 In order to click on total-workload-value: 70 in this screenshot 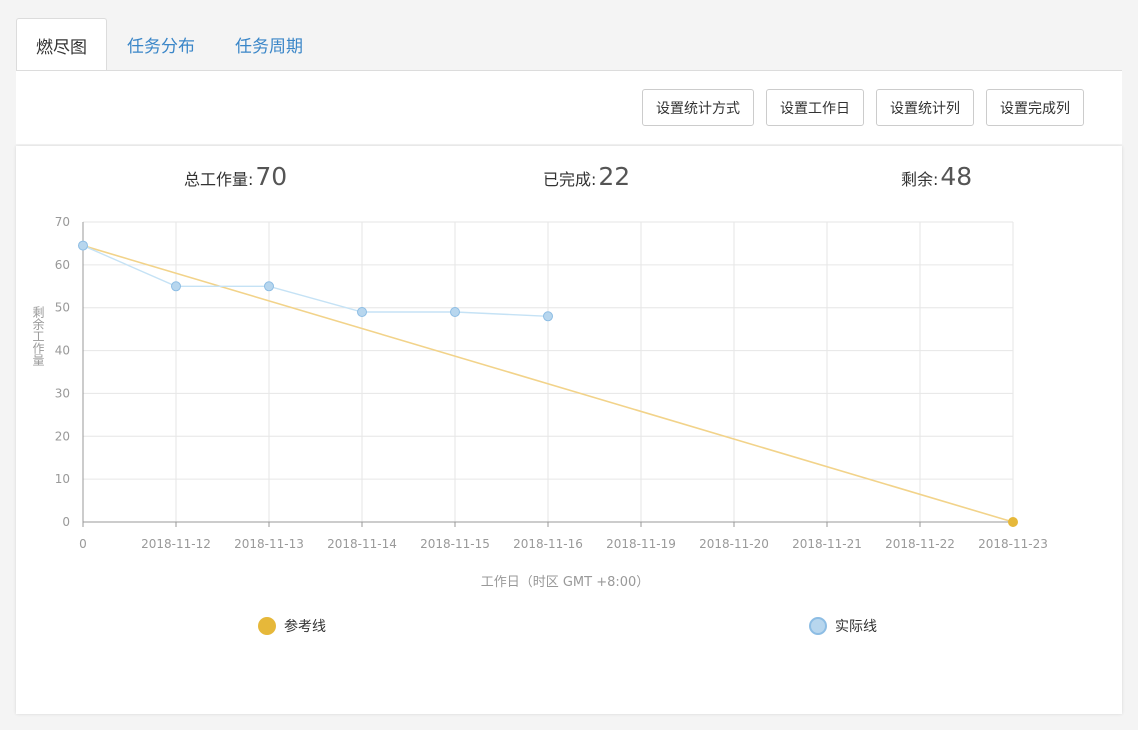, I will do `click(271, 176)`.